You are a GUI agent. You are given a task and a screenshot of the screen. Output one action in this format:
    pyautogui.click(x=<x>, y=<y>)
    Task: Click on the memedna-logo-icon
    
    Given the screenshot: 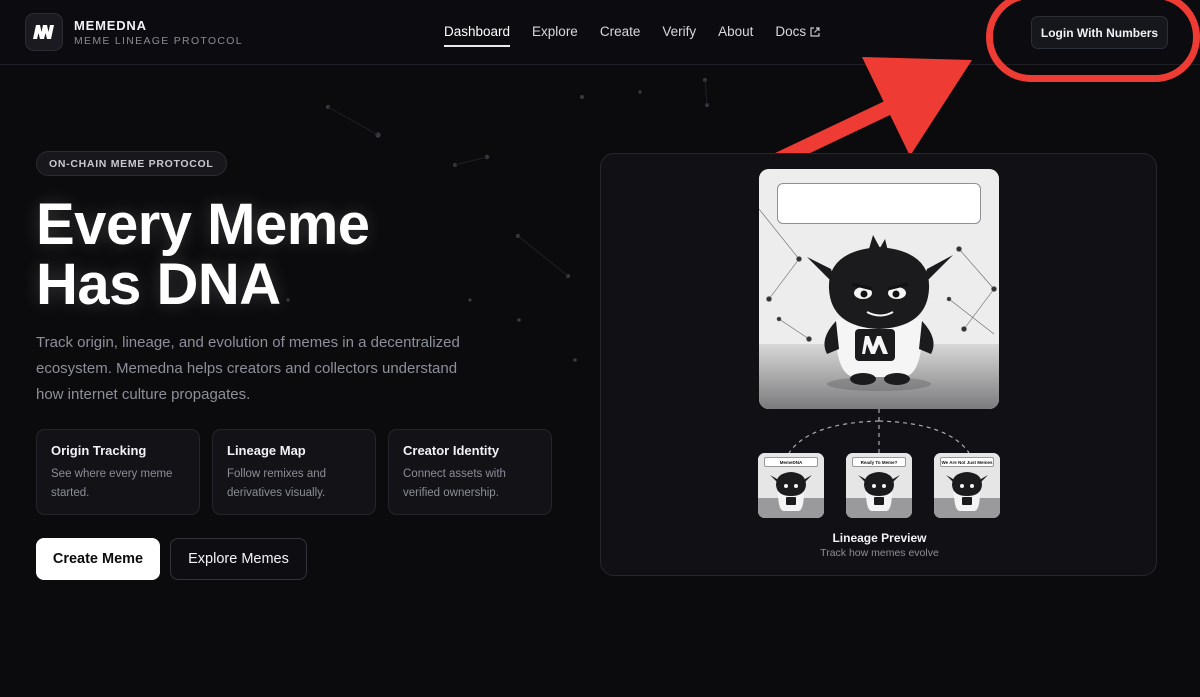 What is the action you would take?
    pyautogui.click(x=44, y=32)
    